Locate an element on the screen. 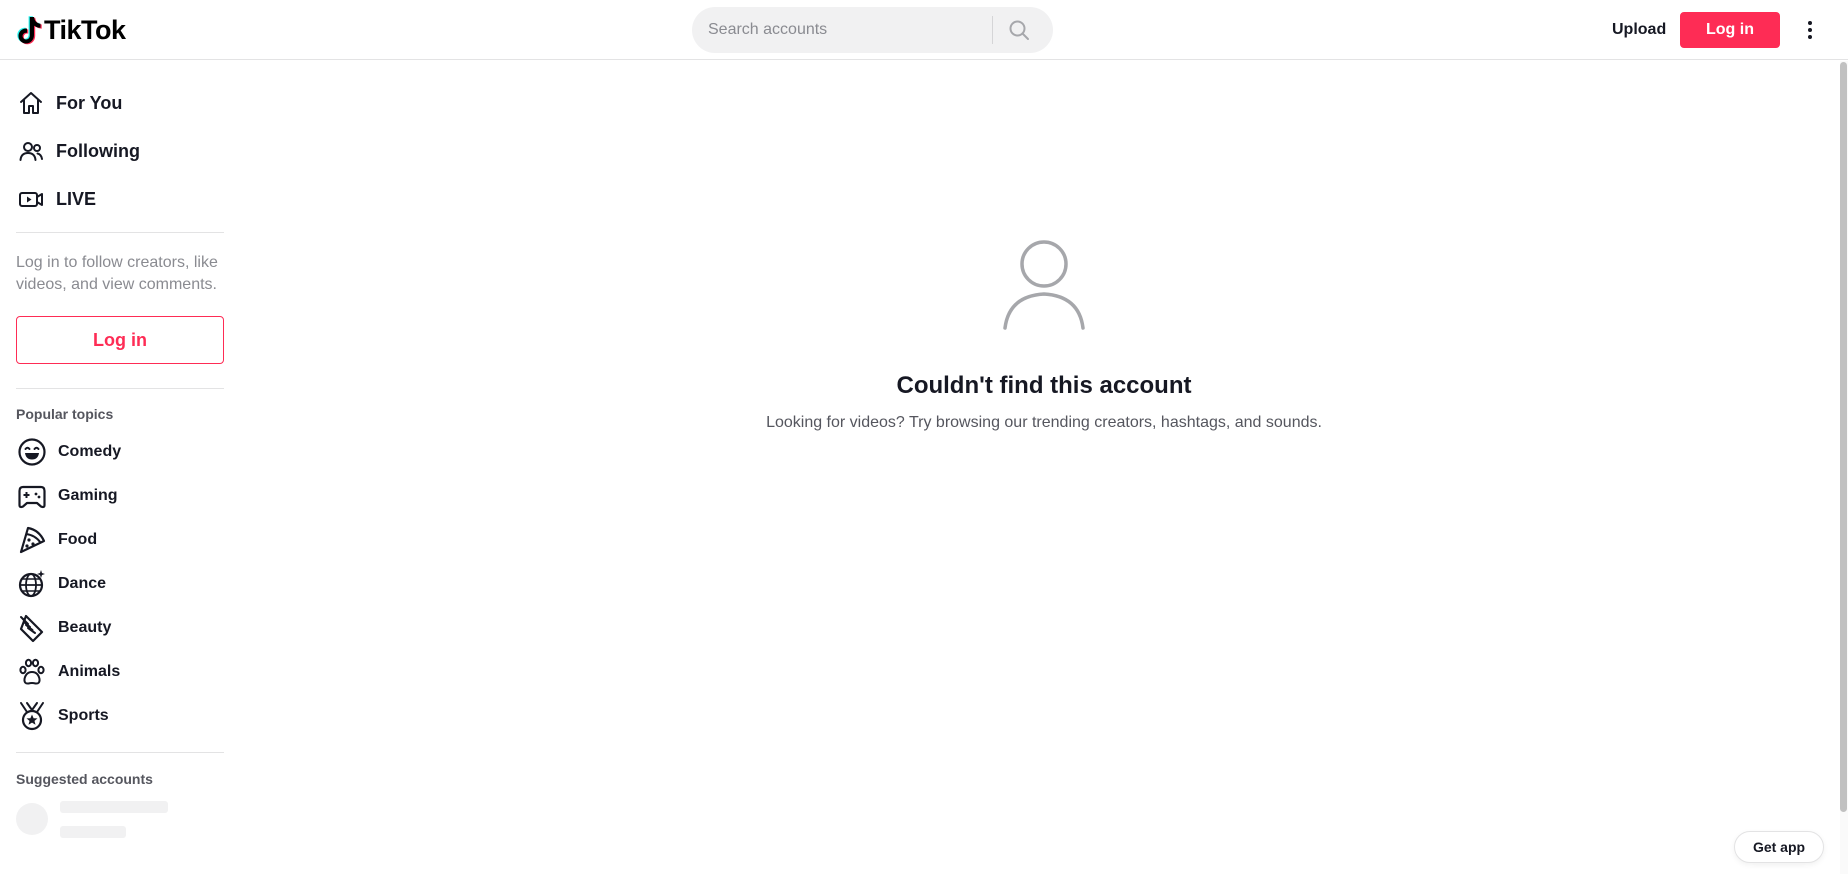  tiktok-logo-icon is located at coordinates (29, 30).